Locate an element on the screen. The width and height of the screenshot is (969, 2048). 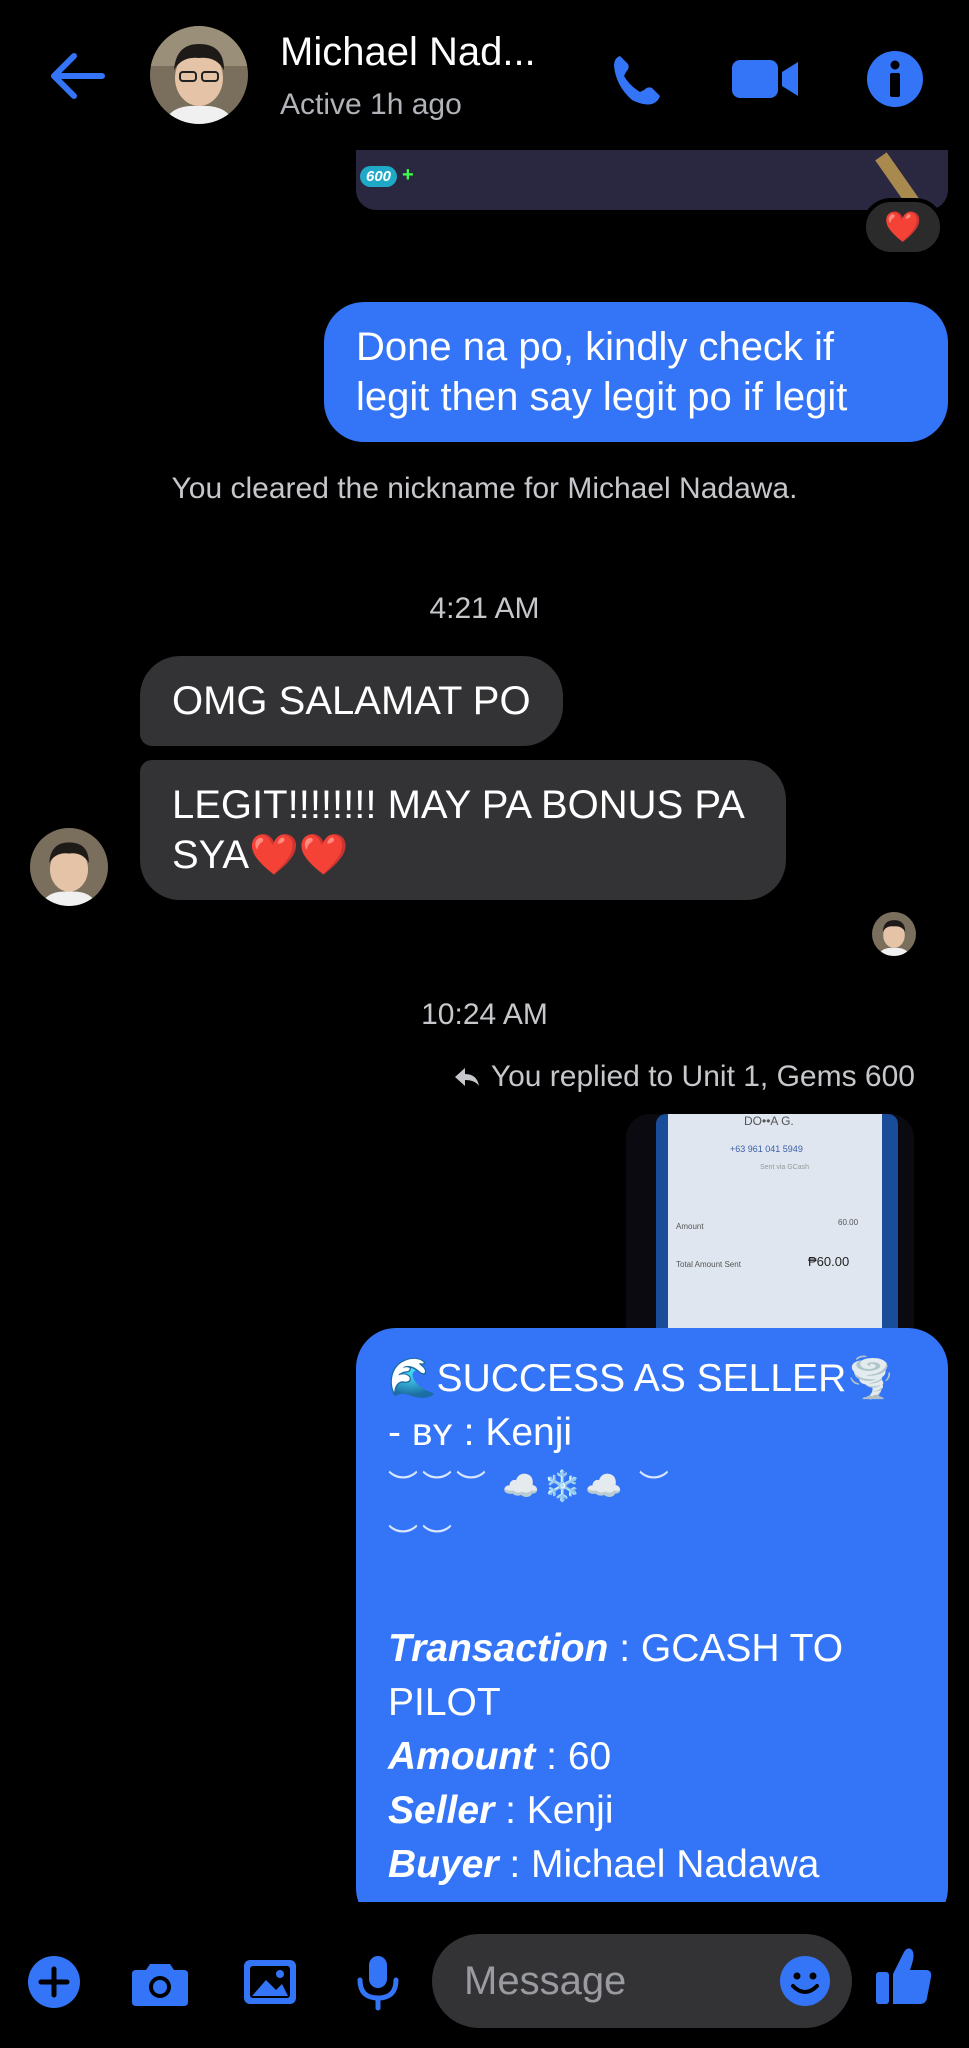
phone-call-icon is located at coordinates (637, 79).